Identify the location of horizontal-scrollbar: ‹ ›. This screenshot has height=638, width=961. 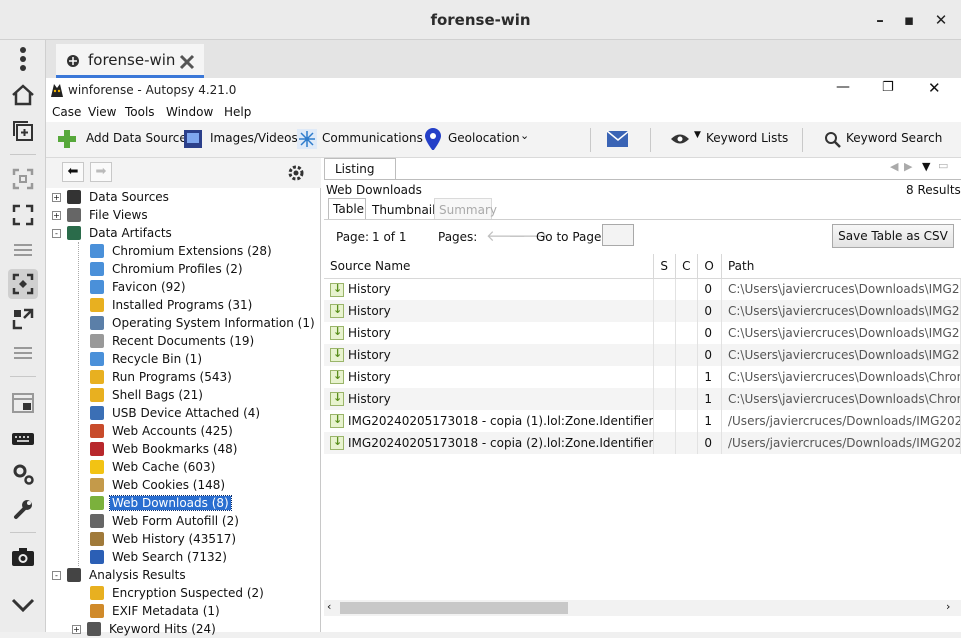
(642, 608).